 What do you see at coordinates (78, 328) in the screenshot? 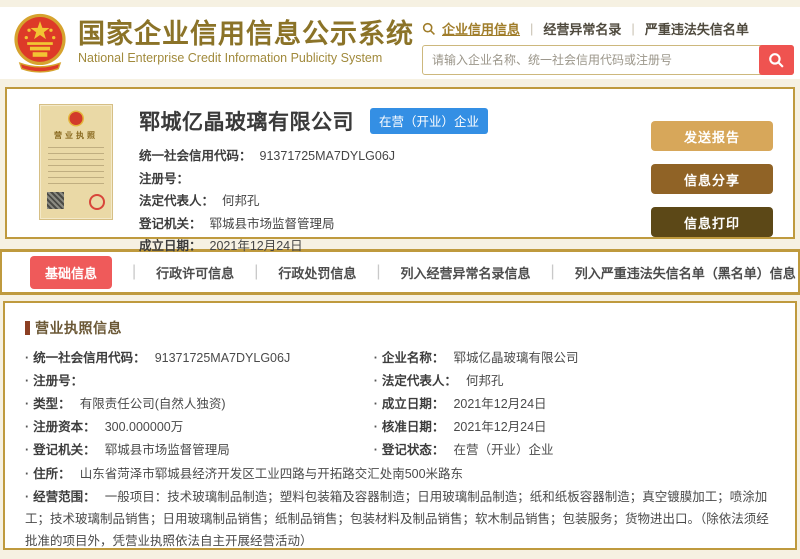
I see `section-title: 营业执照信息` at bounding box center [78, 328].